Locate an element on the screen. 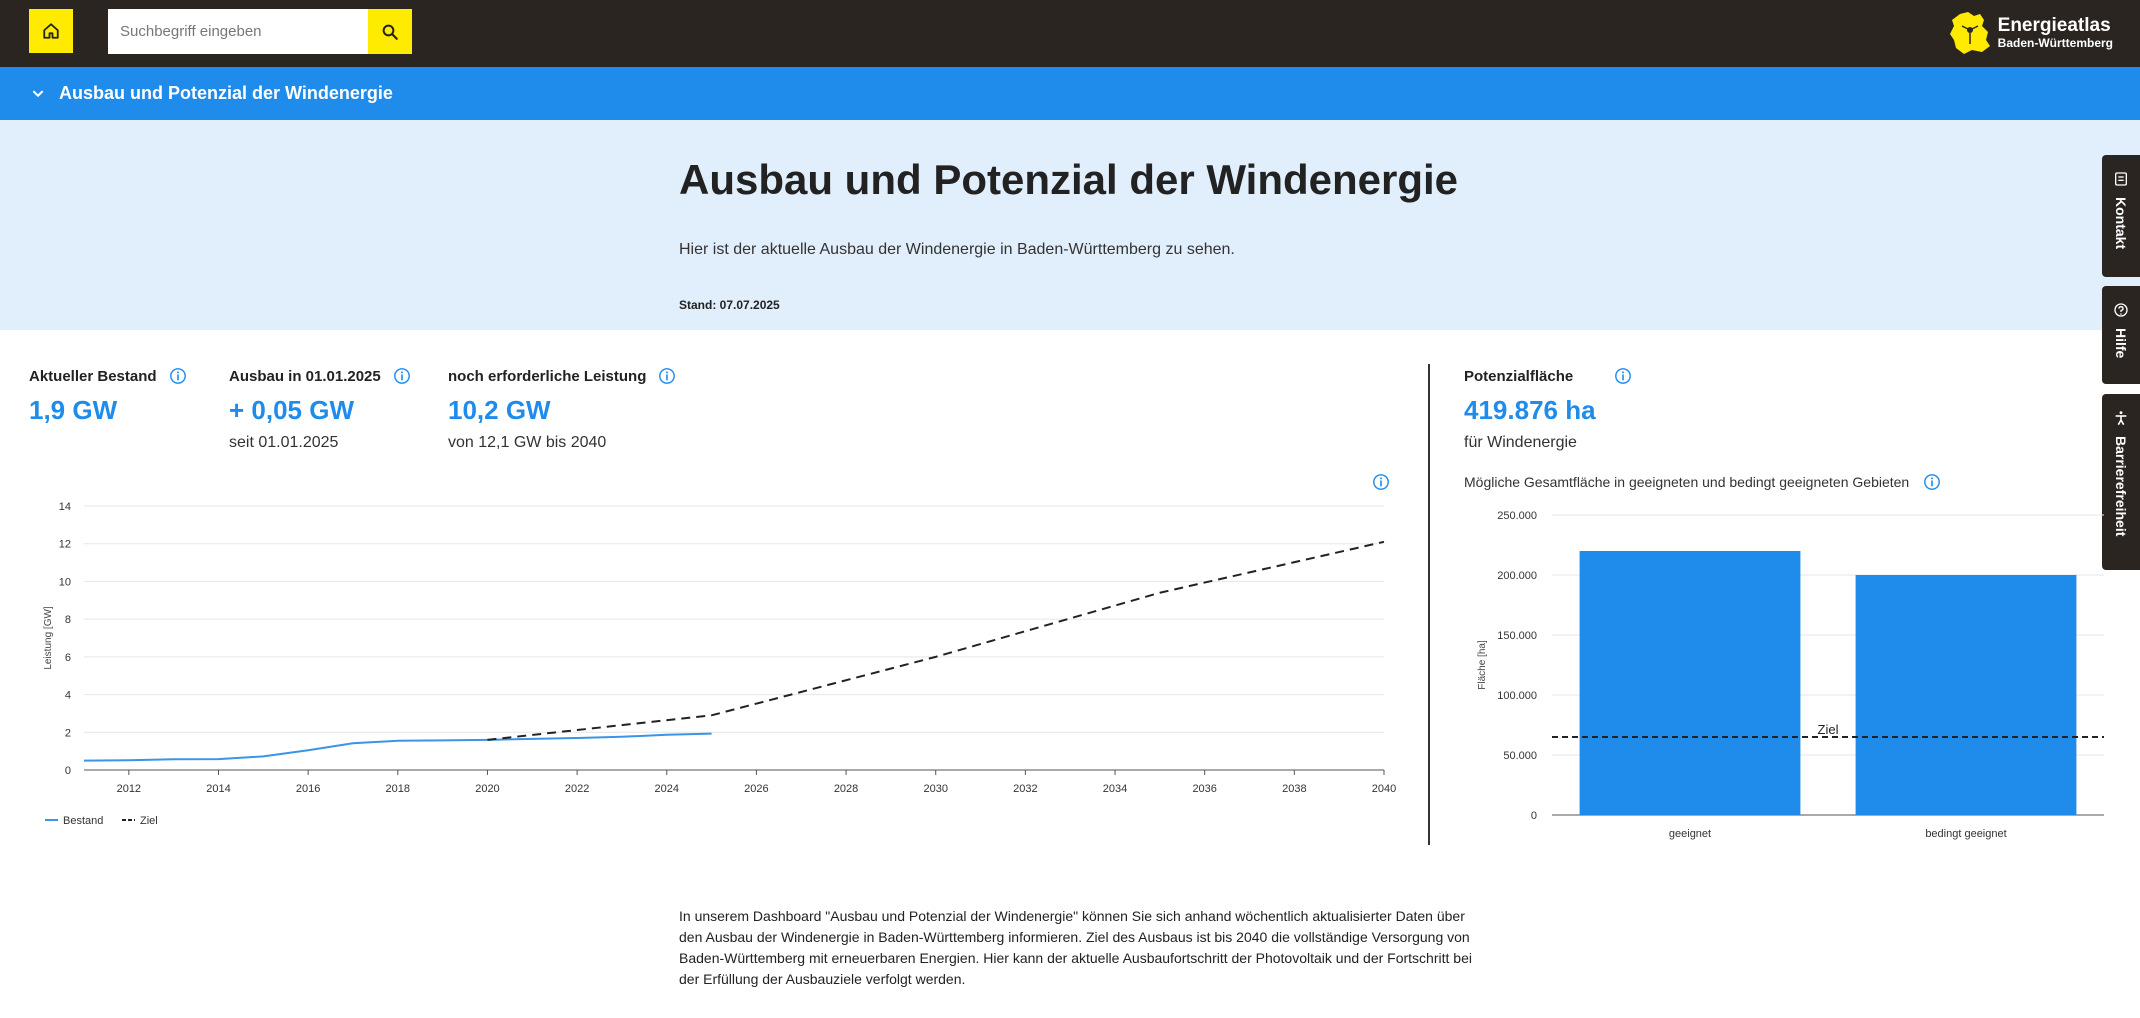 This screenshot has width=2140, height=1018. x-tick-label: 2036 is located at coordinates (1204, 789).